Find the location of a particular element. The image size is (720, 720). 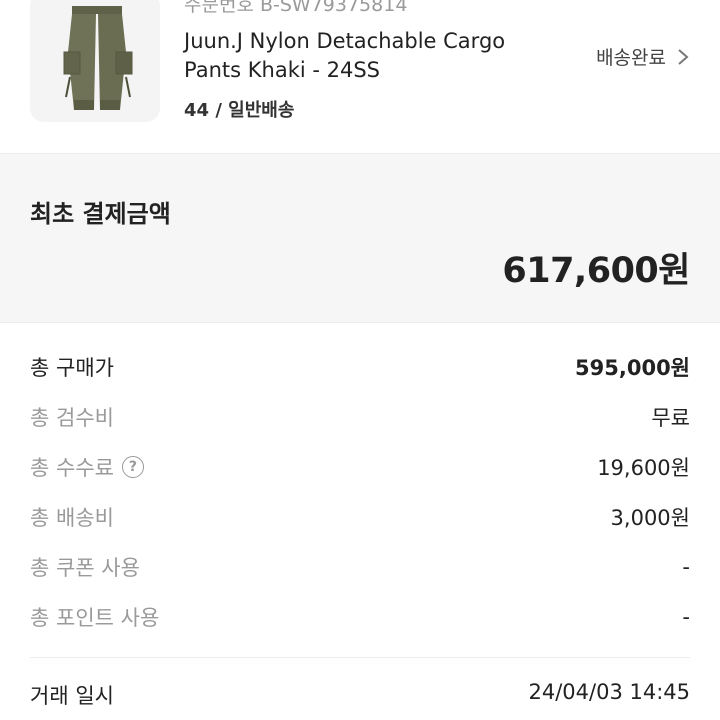

trade-datetime-row: 거래 일시 24/04/03 14:45 is located at coordinates (360, 695).